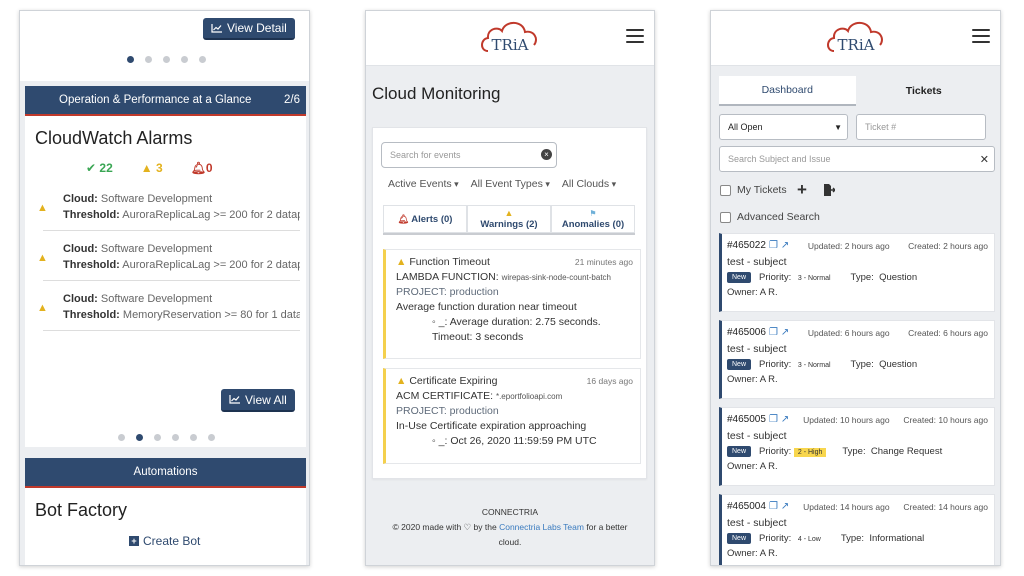 The image size is (1024, 576). Describe the element at coordinates (753, 190) in the screenshot. I see `my-tickets-checkbox: My Tickets` at that location.